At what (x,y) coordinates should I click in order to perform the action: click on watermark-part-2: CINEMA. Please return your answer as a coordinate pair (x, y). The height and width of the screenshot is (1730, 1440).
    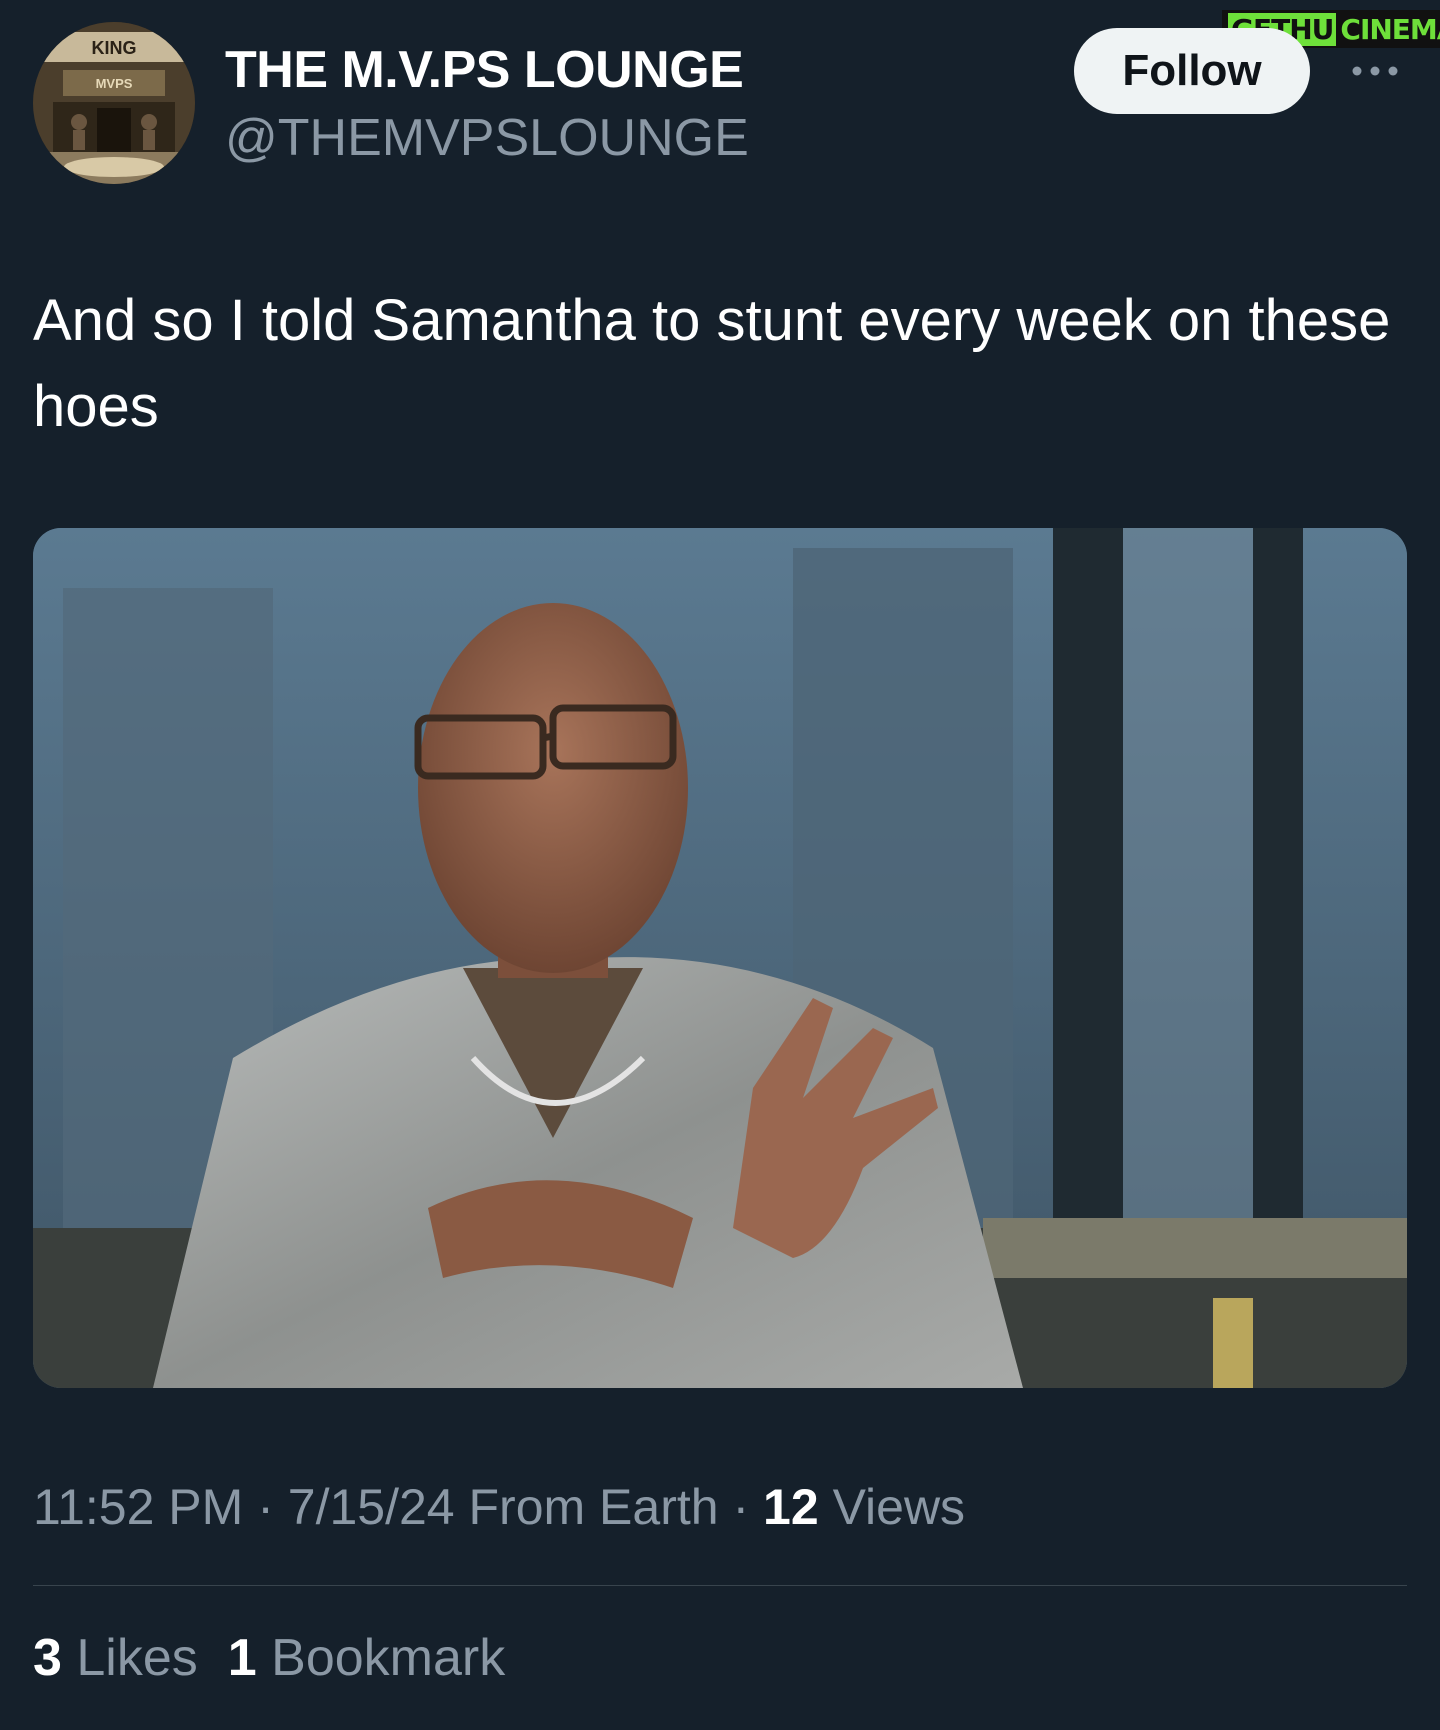
    Looking at the image, I should click on (1390, 29).